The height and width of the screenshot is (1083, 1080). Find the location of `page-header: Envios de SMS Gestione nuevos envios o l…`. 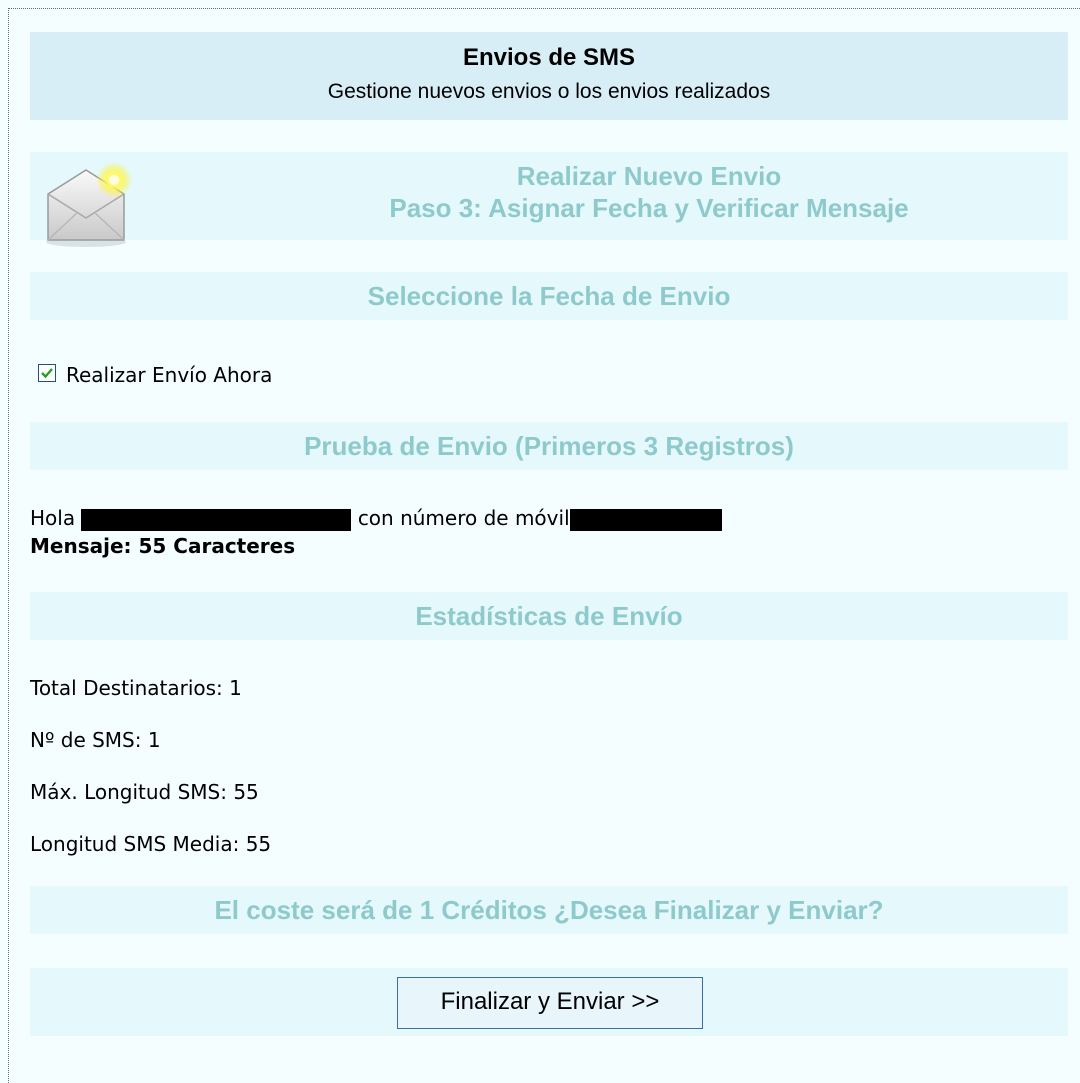

page-header: Envios de SMS Gestione nuevos envios o l… is located at coordinates (549, 76).